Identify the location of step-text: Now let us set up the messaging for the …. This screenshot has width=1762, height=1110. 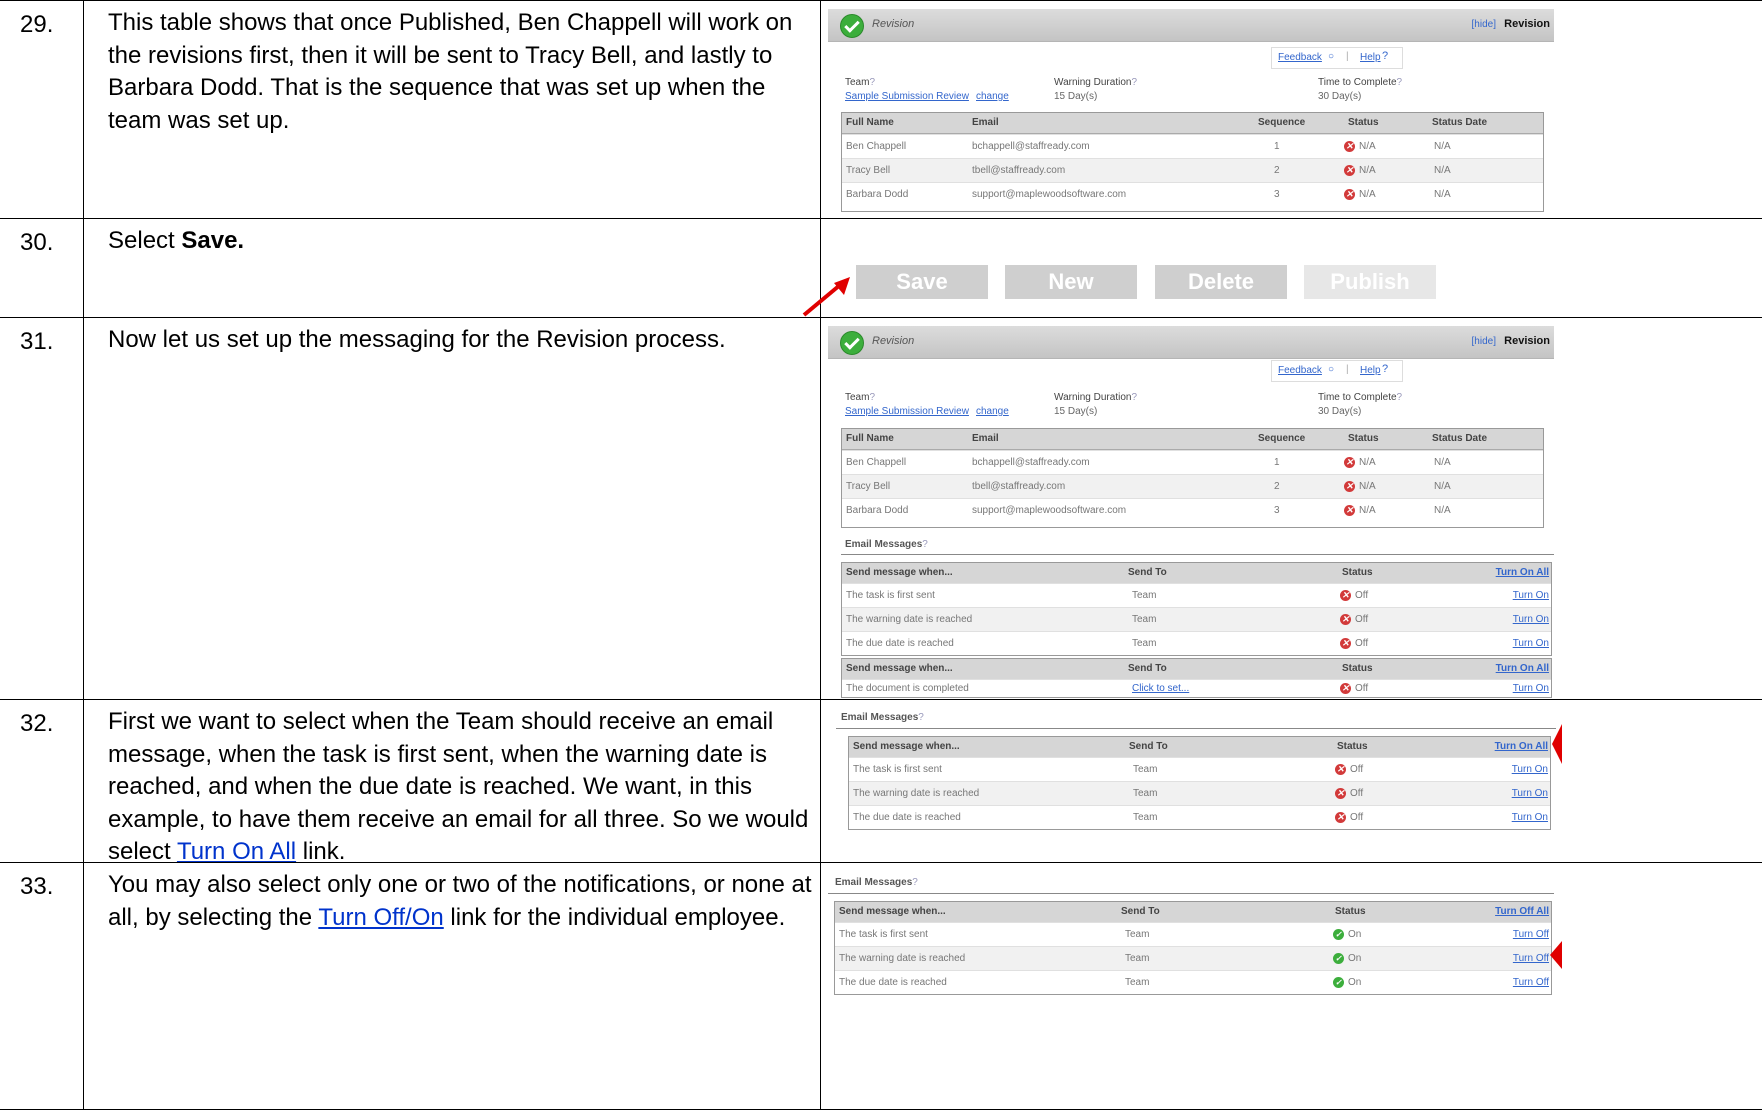
(417, 339).